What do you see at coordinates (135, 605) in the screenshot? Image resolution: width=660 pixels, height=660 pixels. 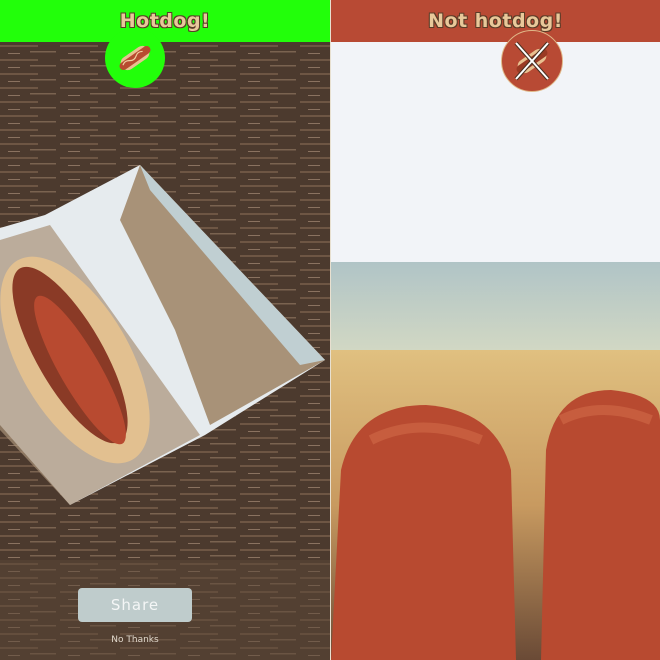 I see `share-button: Share` at bounding box center [135, 605].